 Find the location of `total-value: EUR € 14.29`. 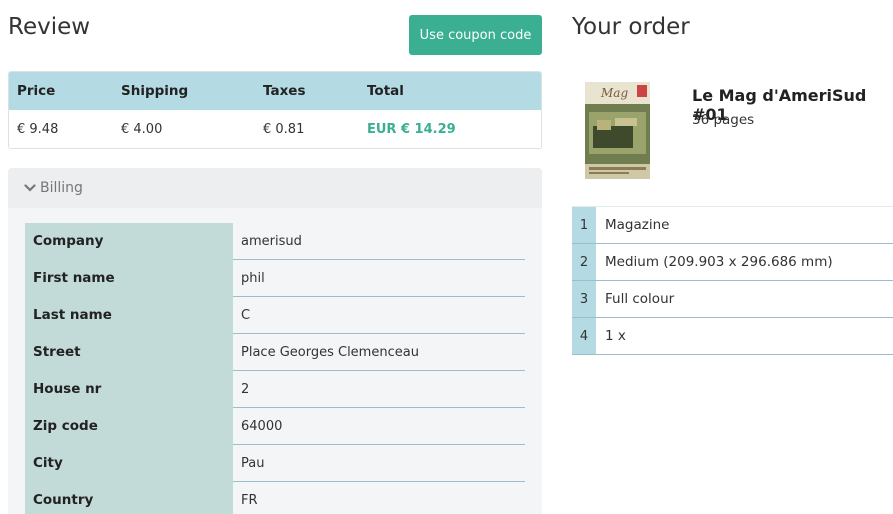

total-value: EUR € 14.29 is located at coordinates (411, 129).